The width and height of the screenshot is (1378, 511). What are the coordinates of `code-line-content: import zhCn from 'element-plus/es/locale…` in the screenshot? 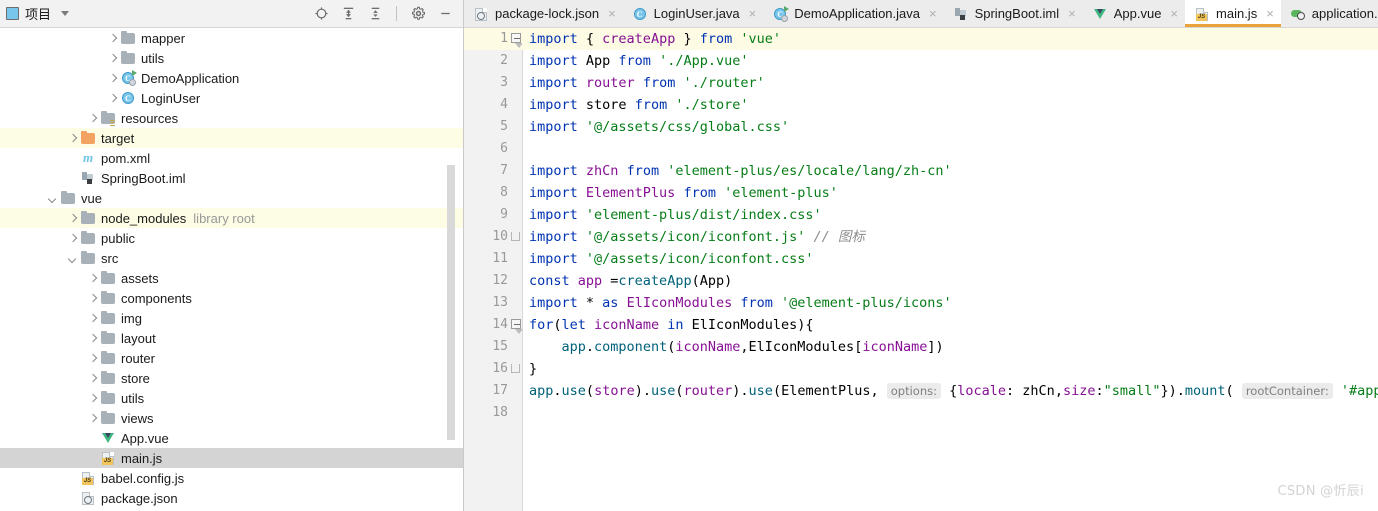 It's located at (950, 171).